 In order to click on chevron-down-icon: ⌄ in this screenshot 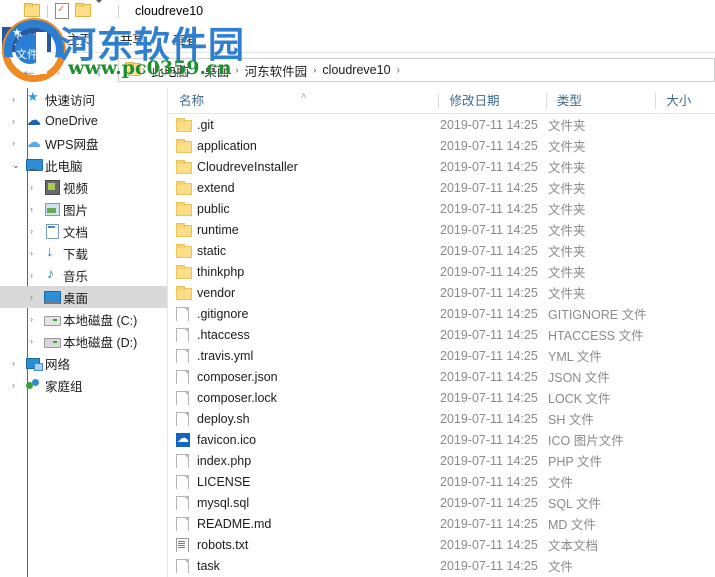, I will do `click(18, 165)`.